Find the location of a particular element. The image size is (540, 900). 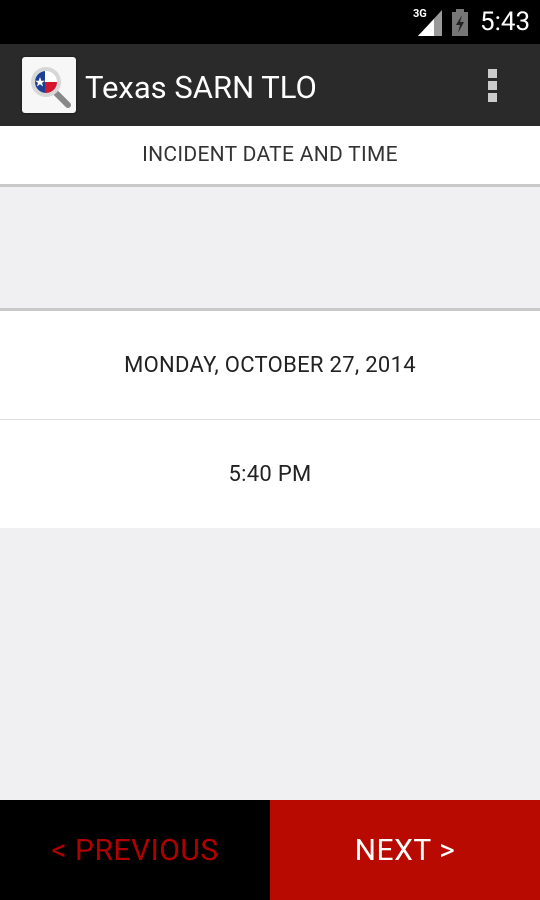

previous-button: < PREVIOUS is located at coordinates (135, 850).